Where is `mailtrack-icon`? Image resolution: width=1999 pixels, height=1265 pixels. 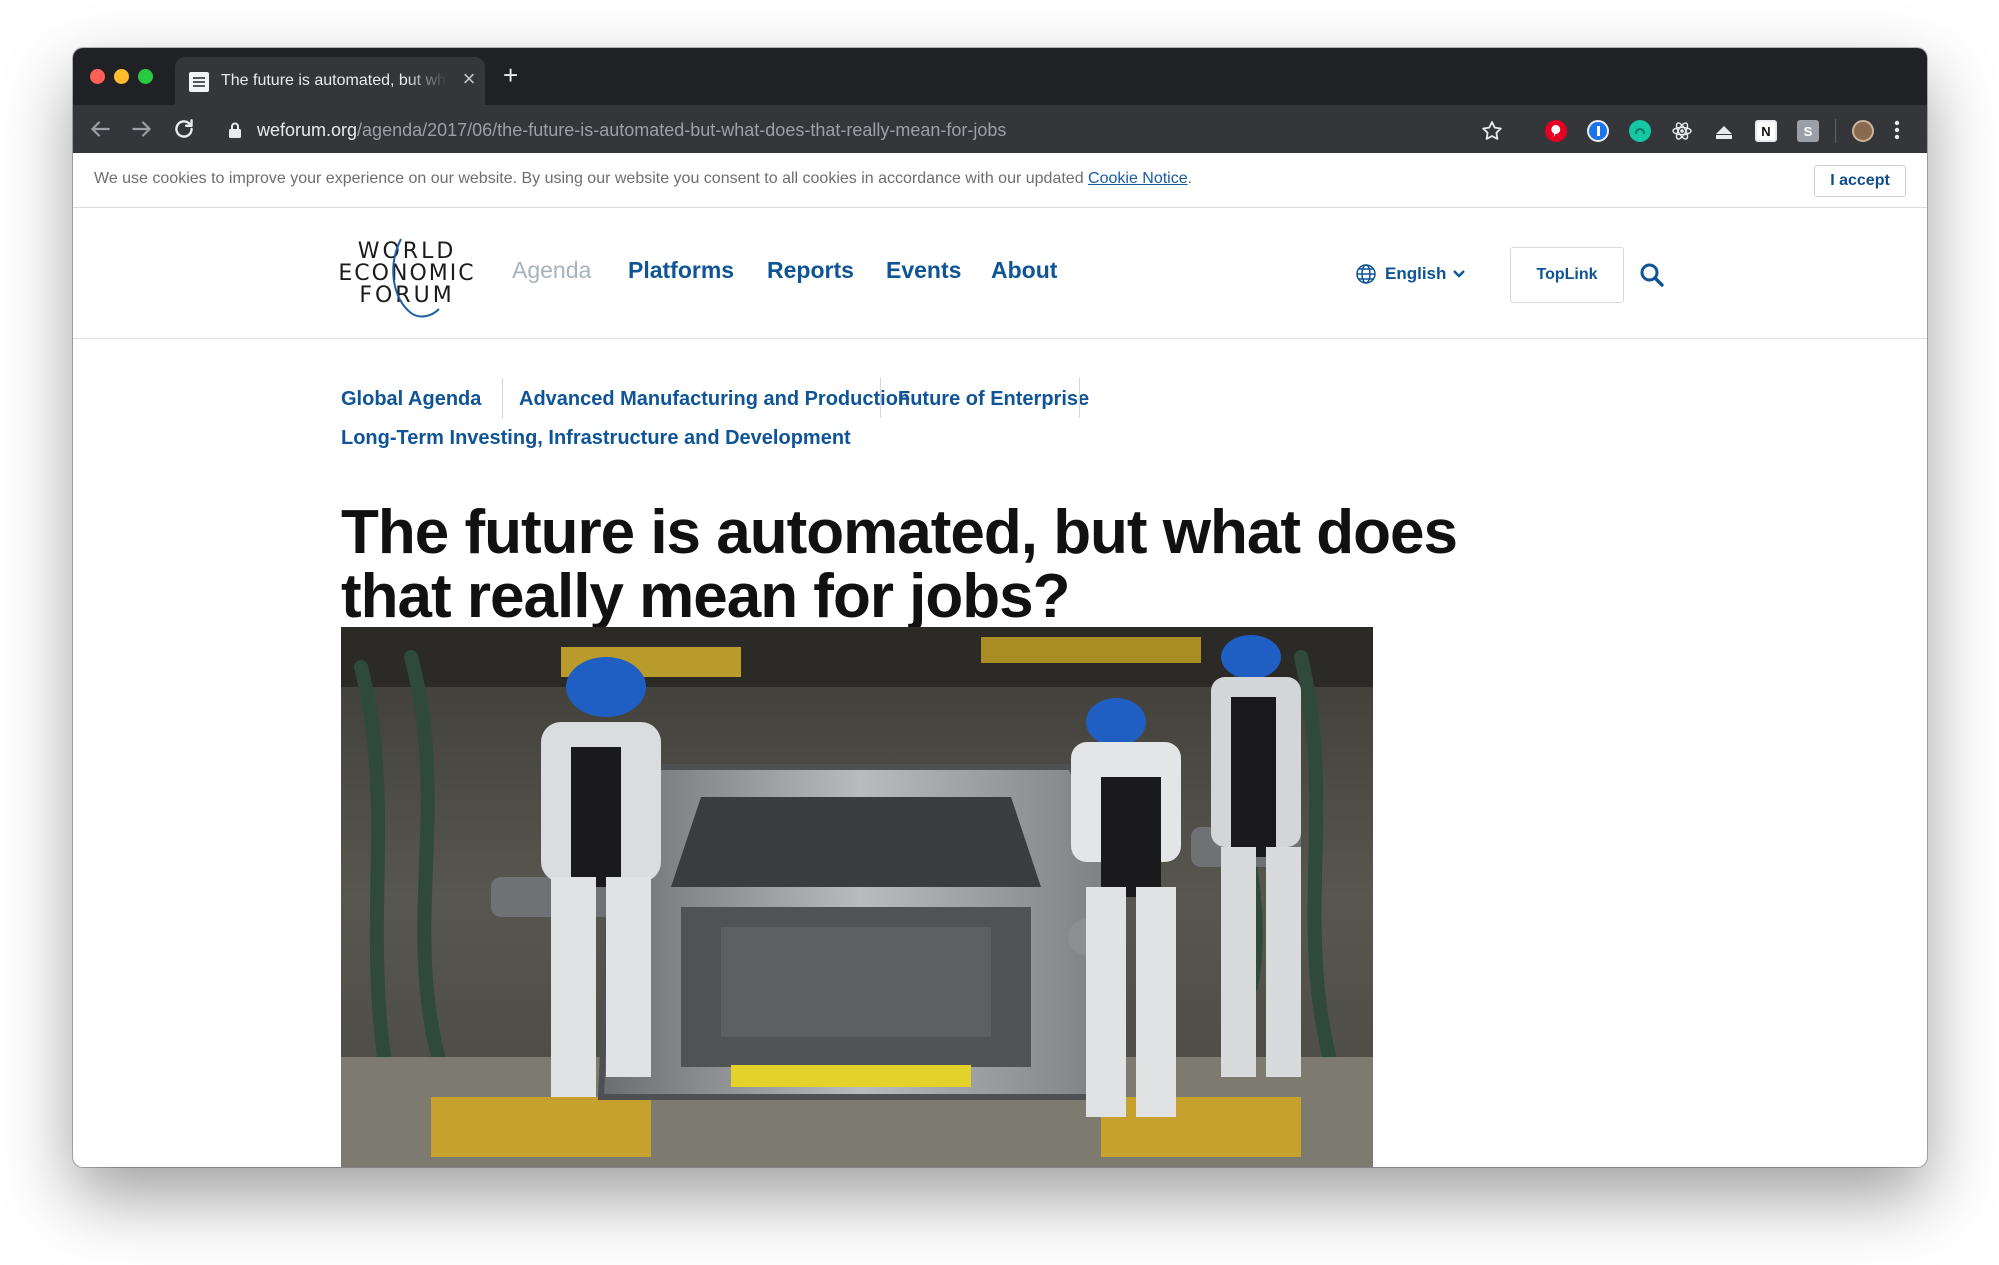
mailtrack-icon is located at coordinates (1640, 131).